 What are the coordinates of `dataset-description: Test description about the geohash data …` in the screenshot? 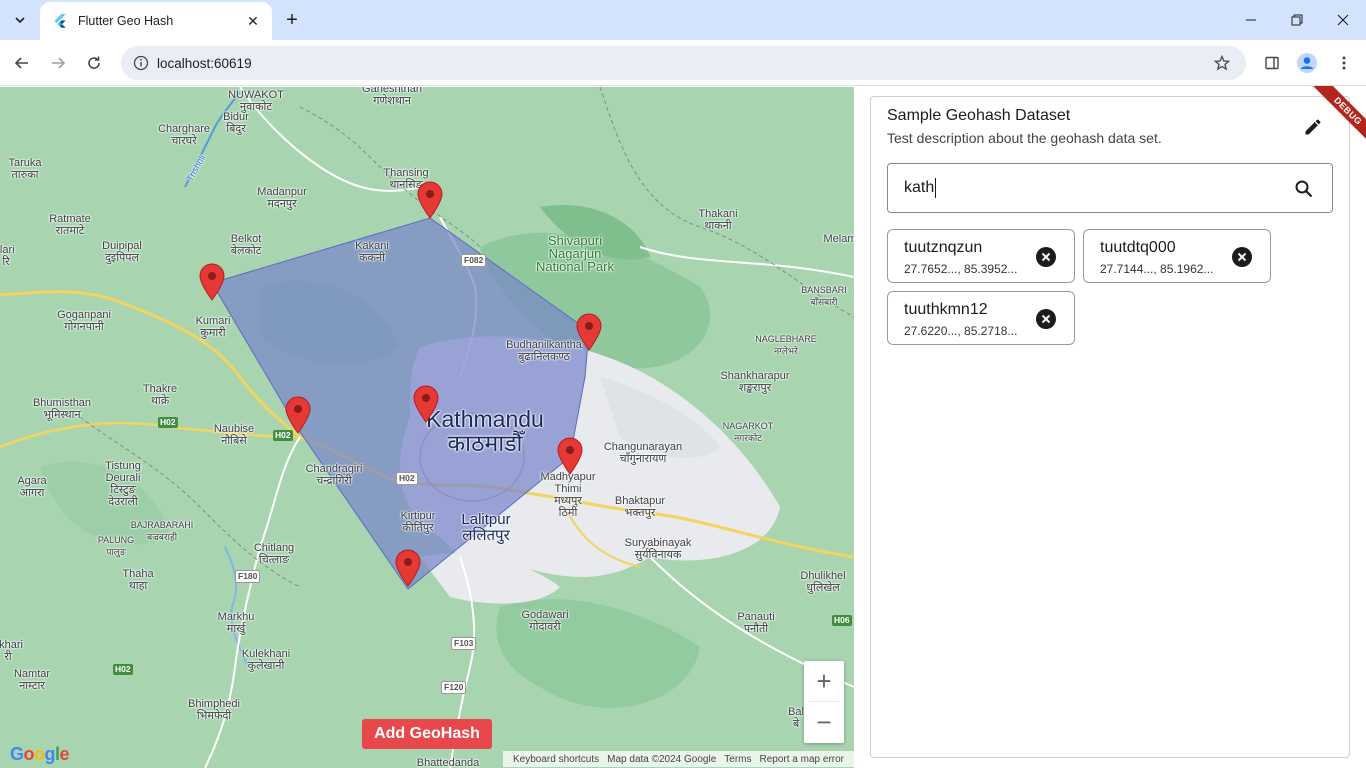 It's located at (1024, 138).